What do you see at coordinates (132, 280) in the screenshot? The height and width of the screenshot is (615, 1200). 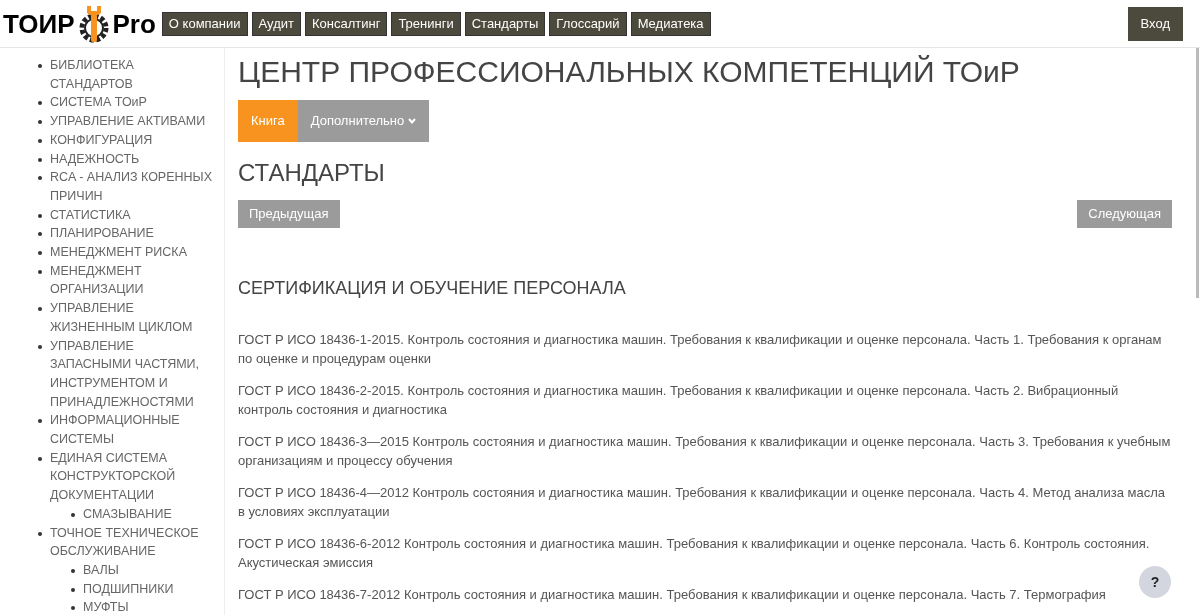 I see `sidebar-item: МЕНЕДЖМЕНТ ОРГАНИЗАЦИИ` at bounding box center [132, 280].